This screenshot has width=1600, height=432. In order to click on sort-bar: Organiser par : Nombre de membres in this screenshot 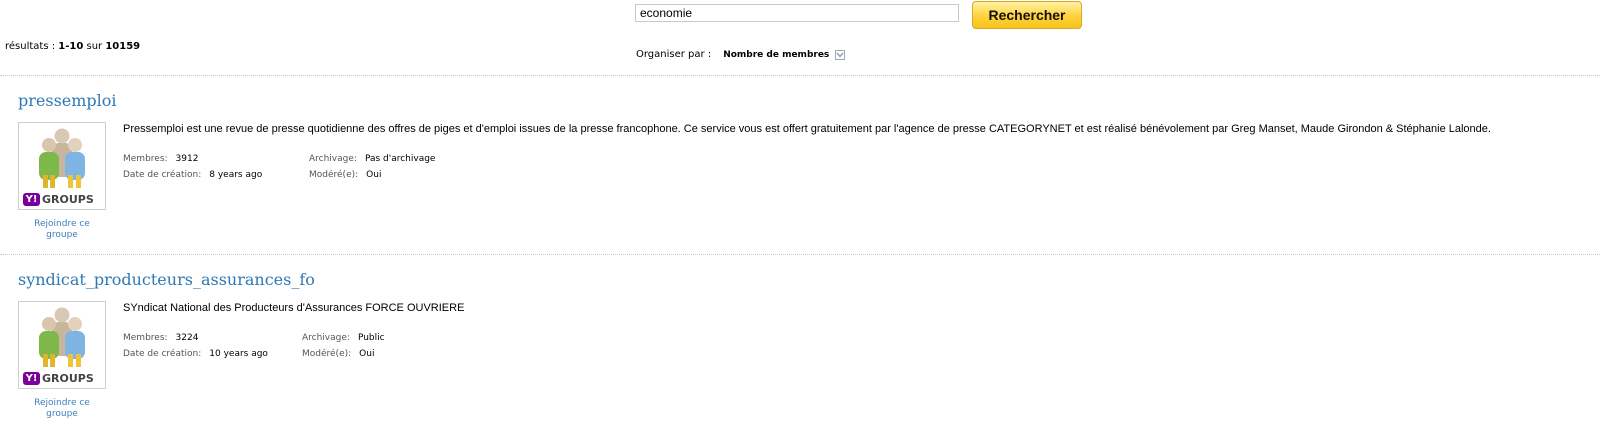, I will do `click(741, 54)`.